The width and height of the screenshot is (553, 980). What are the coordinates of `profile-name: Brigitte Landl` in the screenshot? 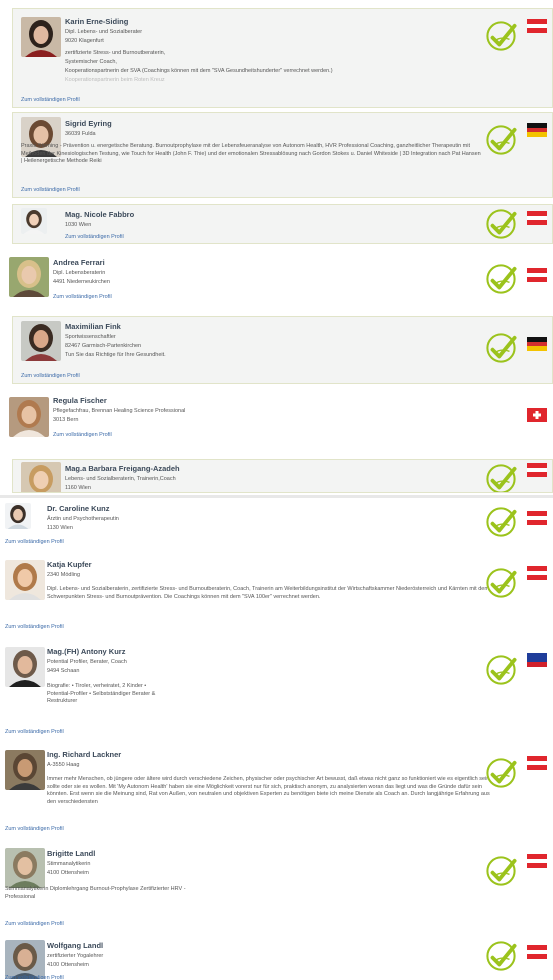 It's located at (71, 853).